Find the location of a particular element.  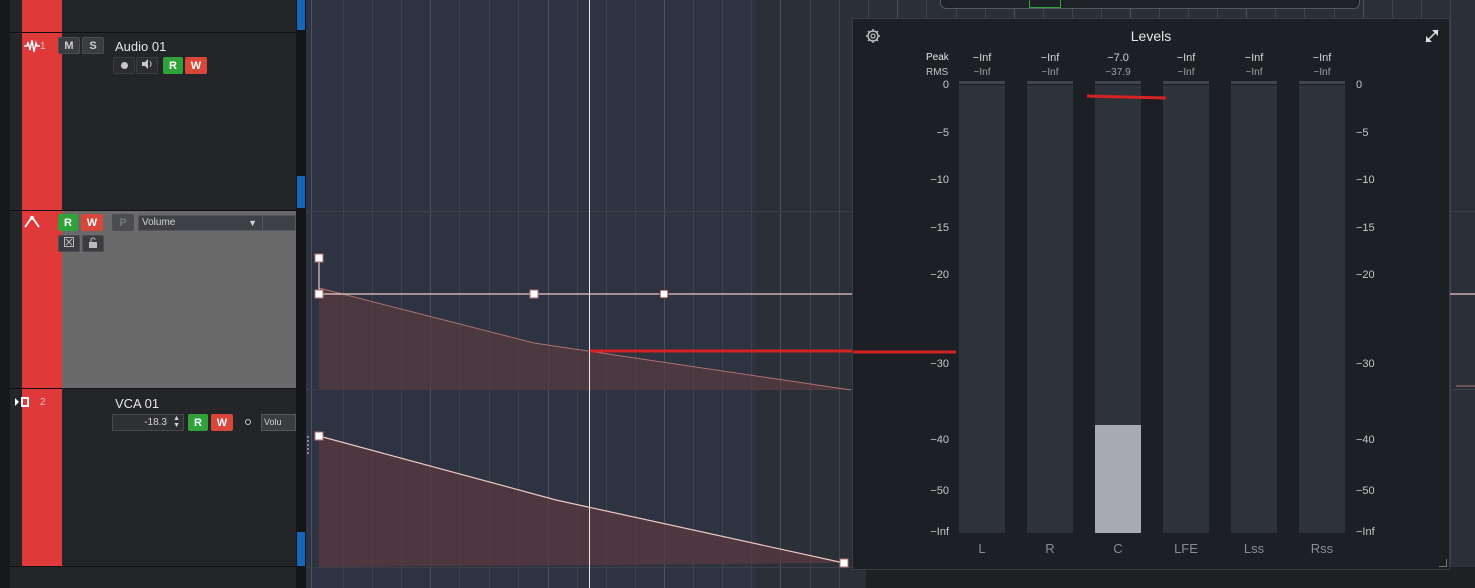

automation-track-volume: R W P Volume ▼ is located at coordinates (153, 300).